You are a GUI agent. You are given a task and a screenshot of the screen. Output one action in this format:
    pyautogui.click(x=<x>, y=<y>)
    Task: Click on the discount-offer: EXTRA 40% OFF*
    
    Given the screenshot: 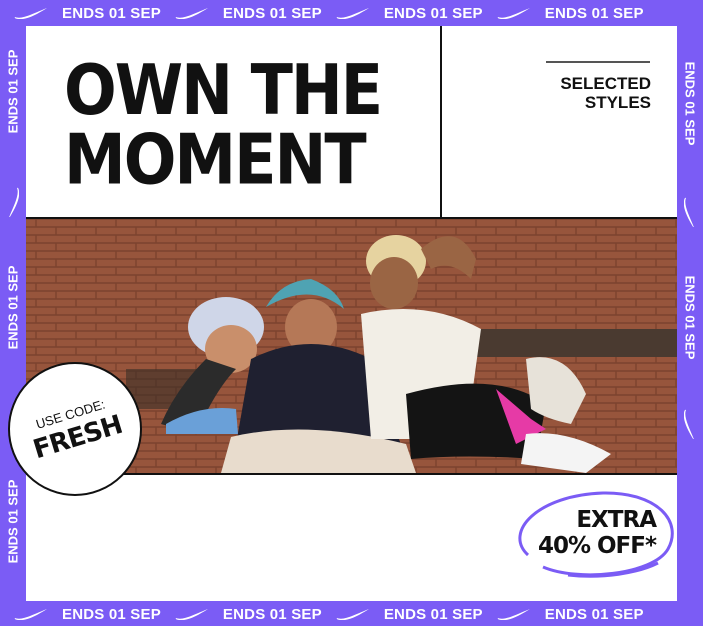 What is the action you would take?
    pyautogui.click(x=593, y=535)
    